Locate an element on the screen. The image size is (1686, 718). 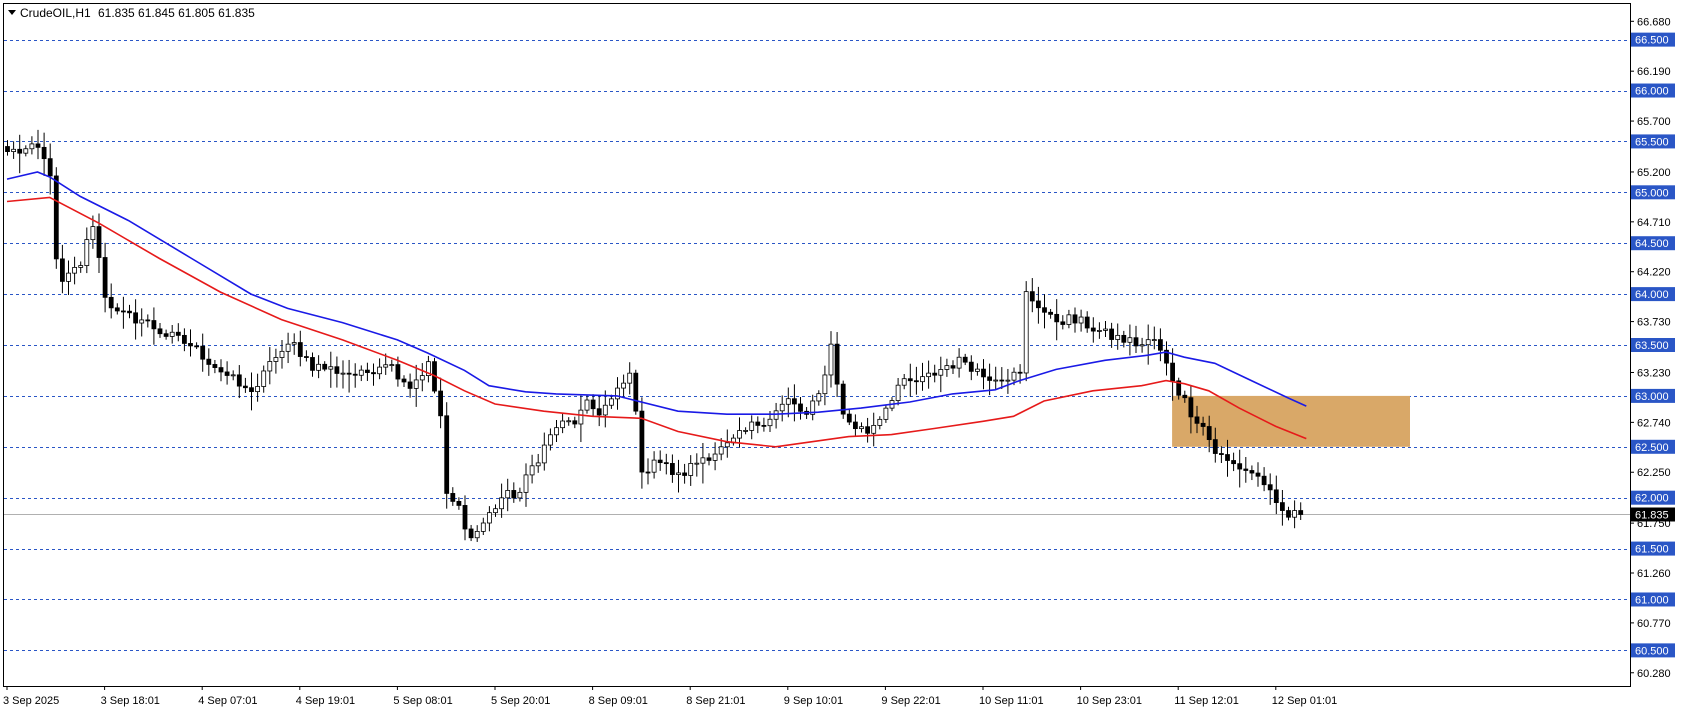
level-label-text: 64.000 is located at coordinates (1652, 295).